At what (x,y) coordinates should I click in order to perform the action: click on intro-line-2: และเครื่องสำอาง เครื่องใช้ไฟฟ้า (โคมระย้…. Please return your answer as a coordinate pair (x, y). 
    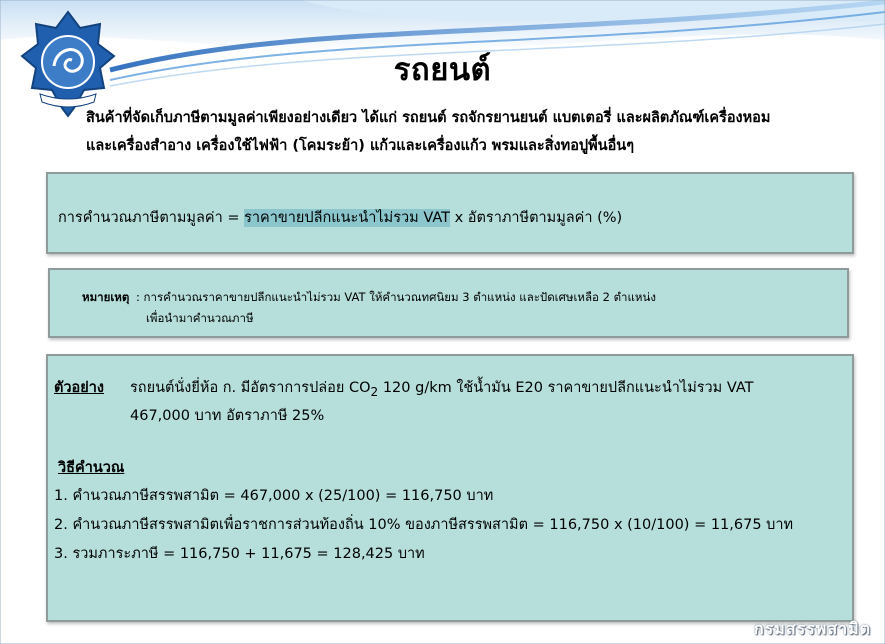
    Looking at the image, I should click on (360, 146).